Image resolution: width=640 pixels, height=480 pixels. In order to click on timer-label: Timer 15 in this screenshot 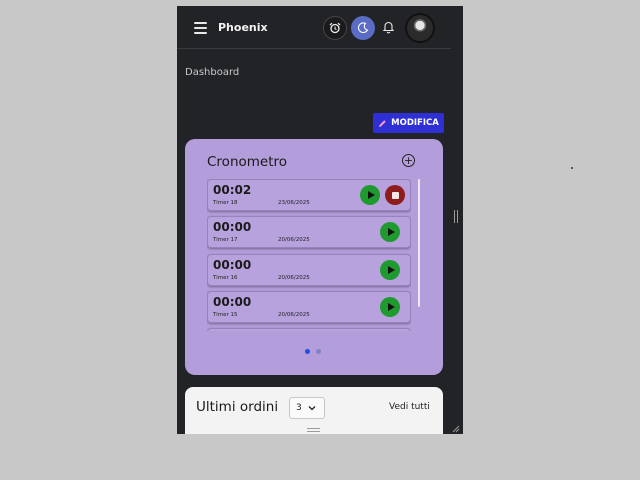, I will do `click(225, 315)`.